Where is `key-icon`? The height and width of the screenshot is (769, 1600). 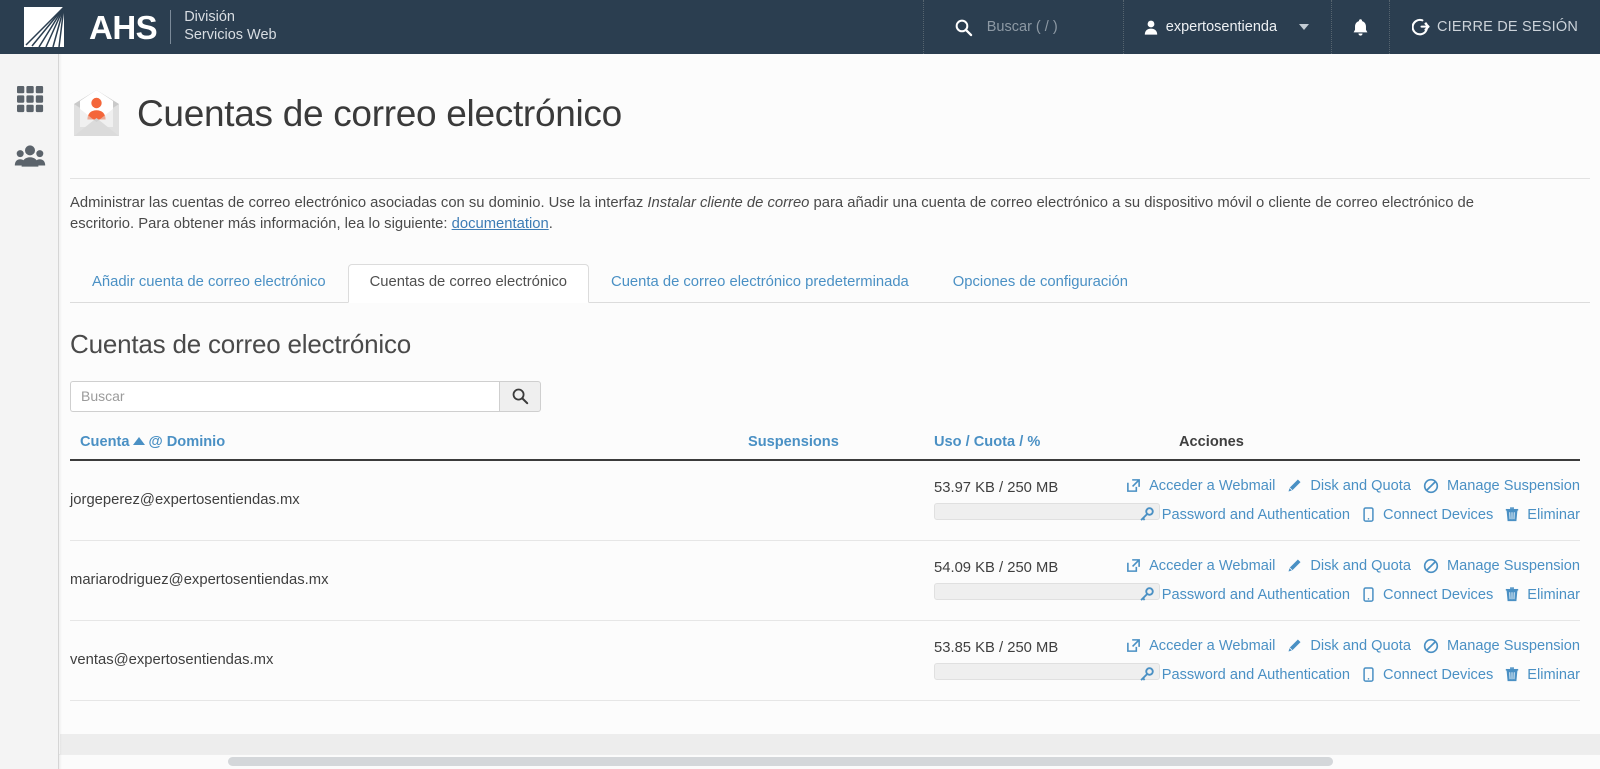 key-icon is located at coordinates (1146, 594).